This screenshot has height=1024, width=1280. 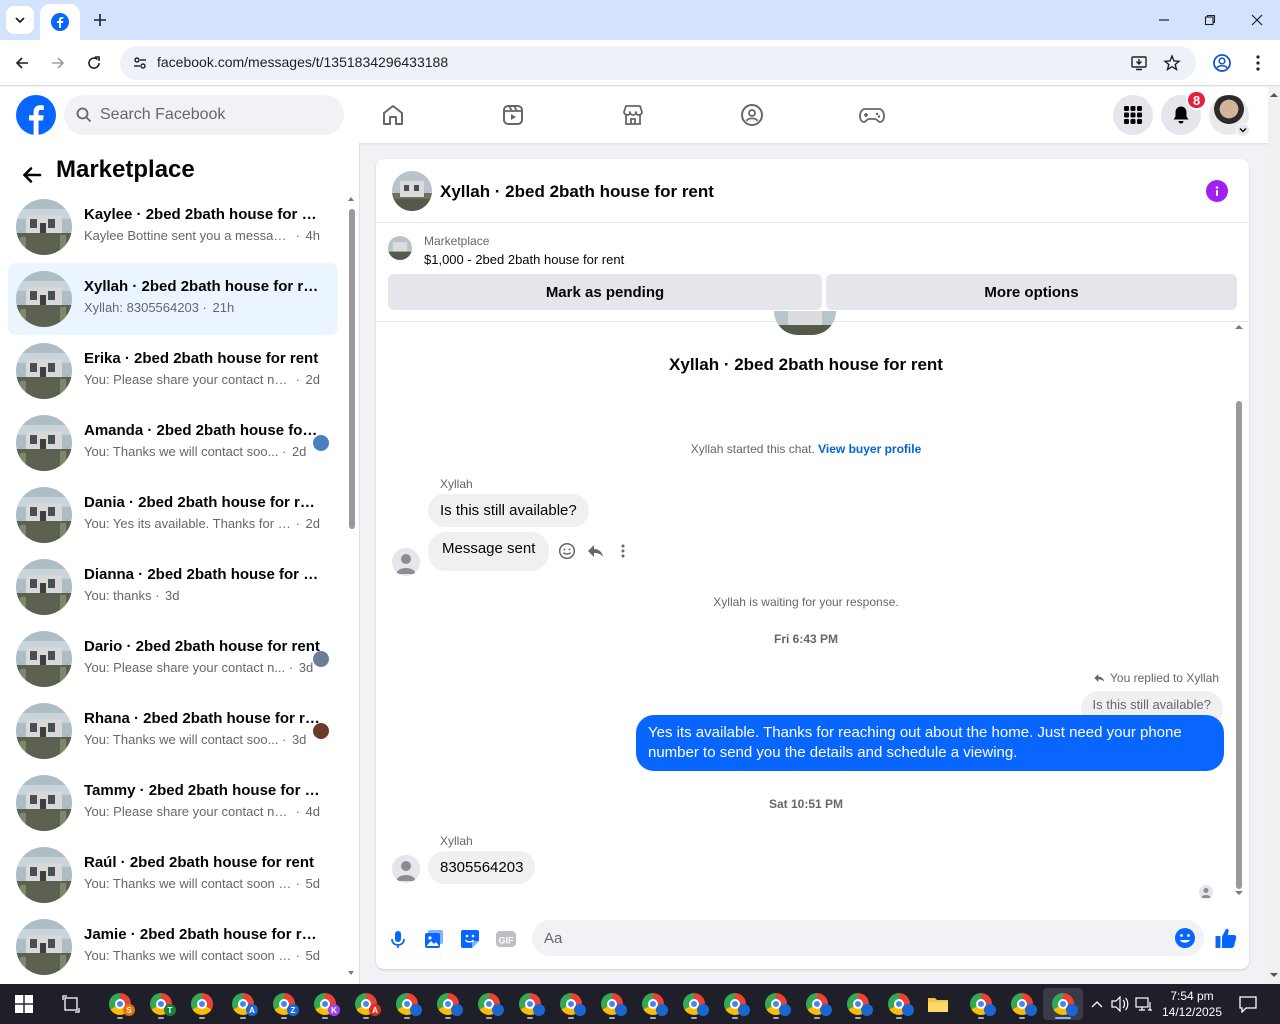 I want to click on sidebar-back-button, so click(x=32, y=175).